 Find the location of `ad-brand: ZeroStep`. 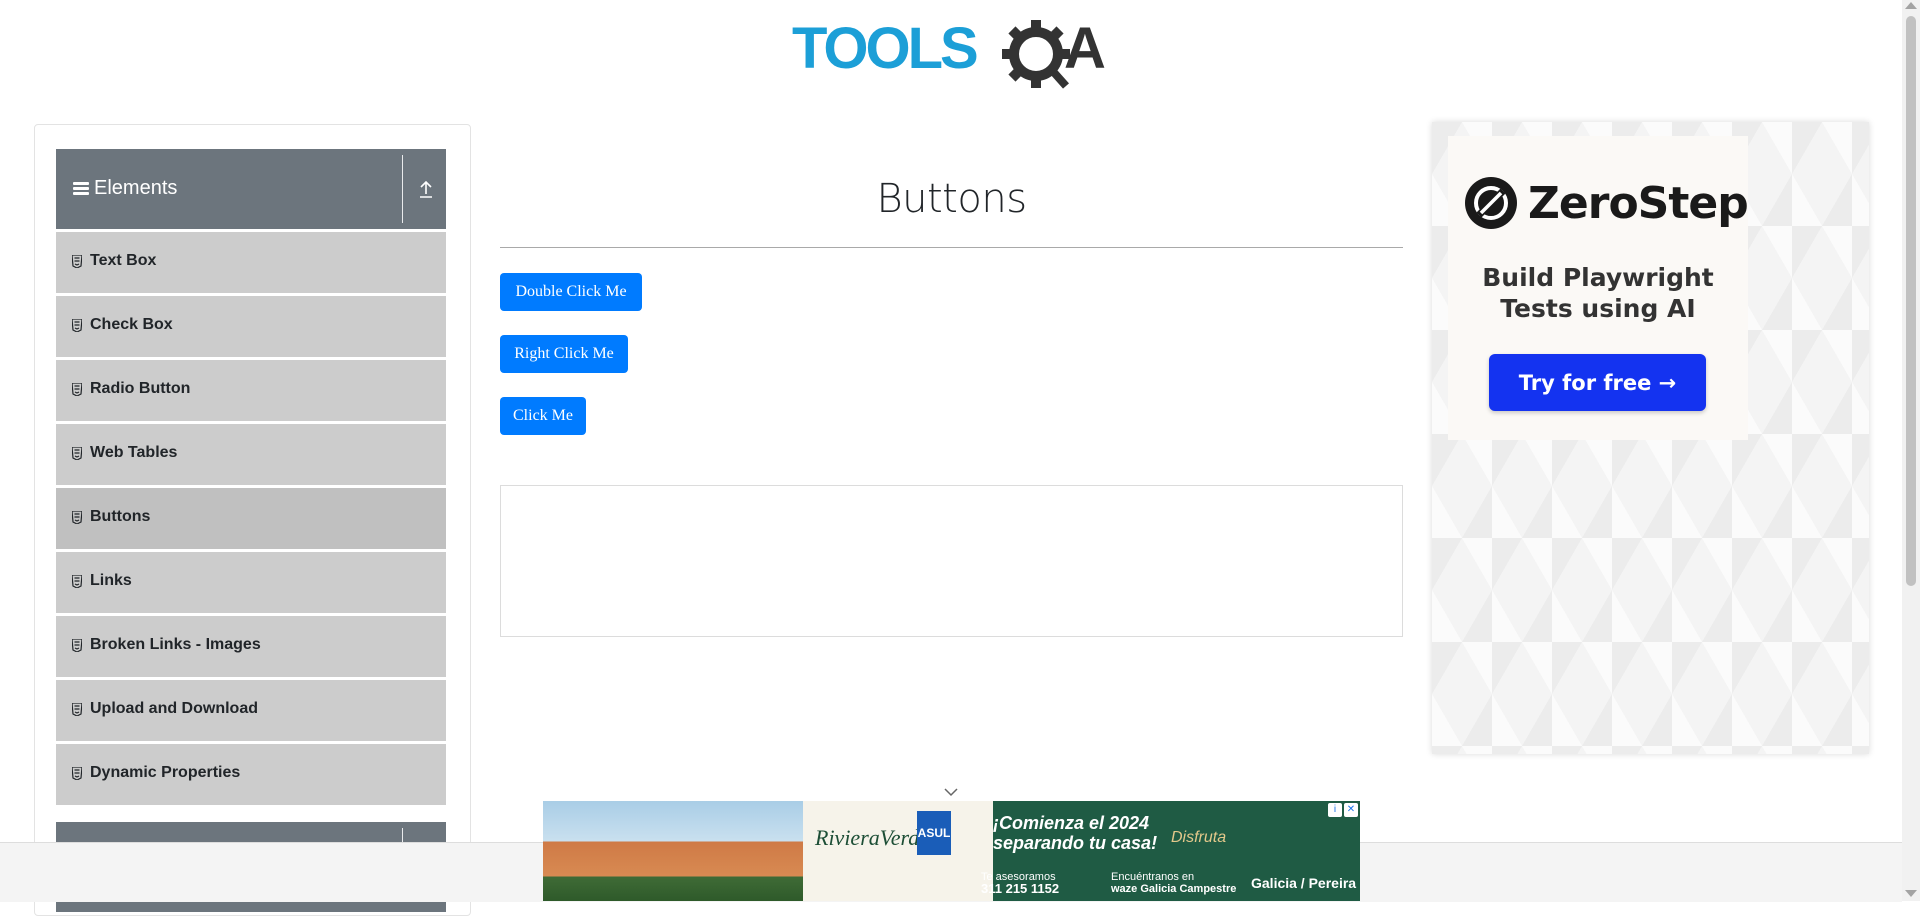

ad-brand: ZeroStep is located at coordinates (1606, 203).